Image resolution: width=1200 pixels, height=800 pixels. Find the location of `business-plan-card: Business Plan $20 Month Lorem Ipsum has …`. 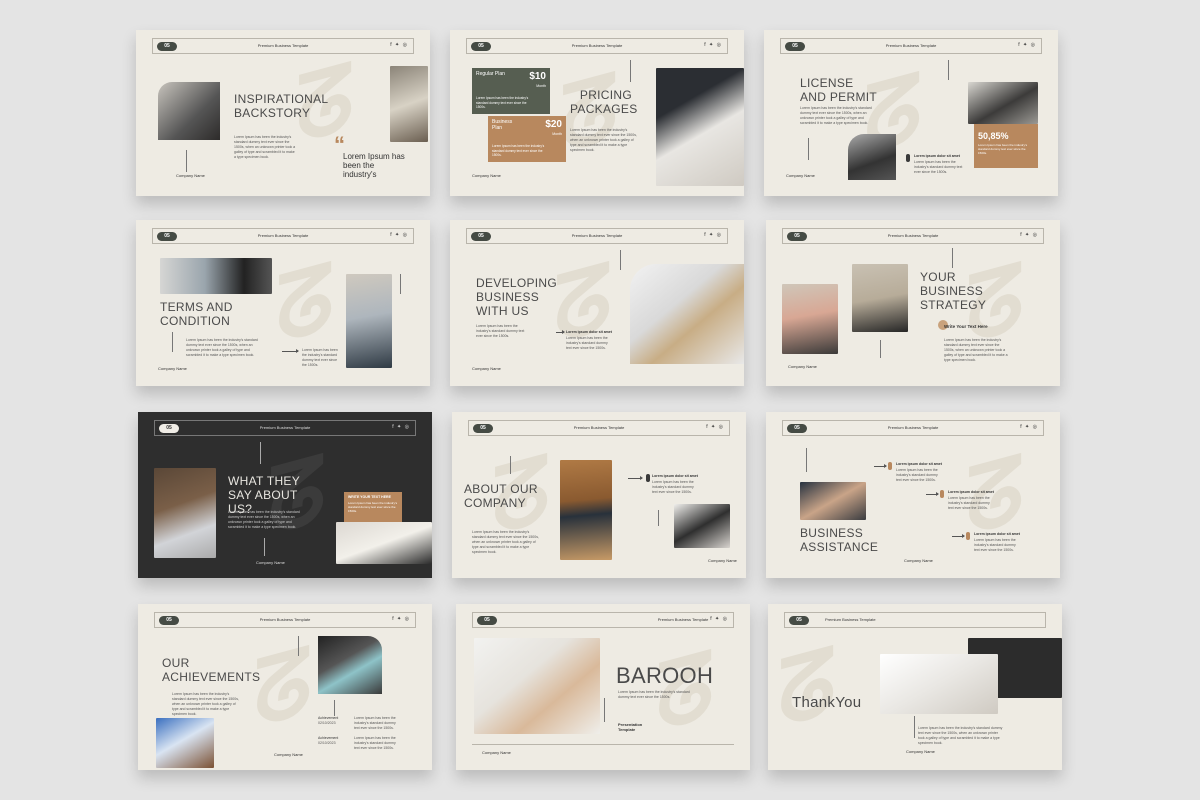

business-plan-card: Business Plan $20 Month Lorem Ipsum has … is located at coordinates (527, 139).